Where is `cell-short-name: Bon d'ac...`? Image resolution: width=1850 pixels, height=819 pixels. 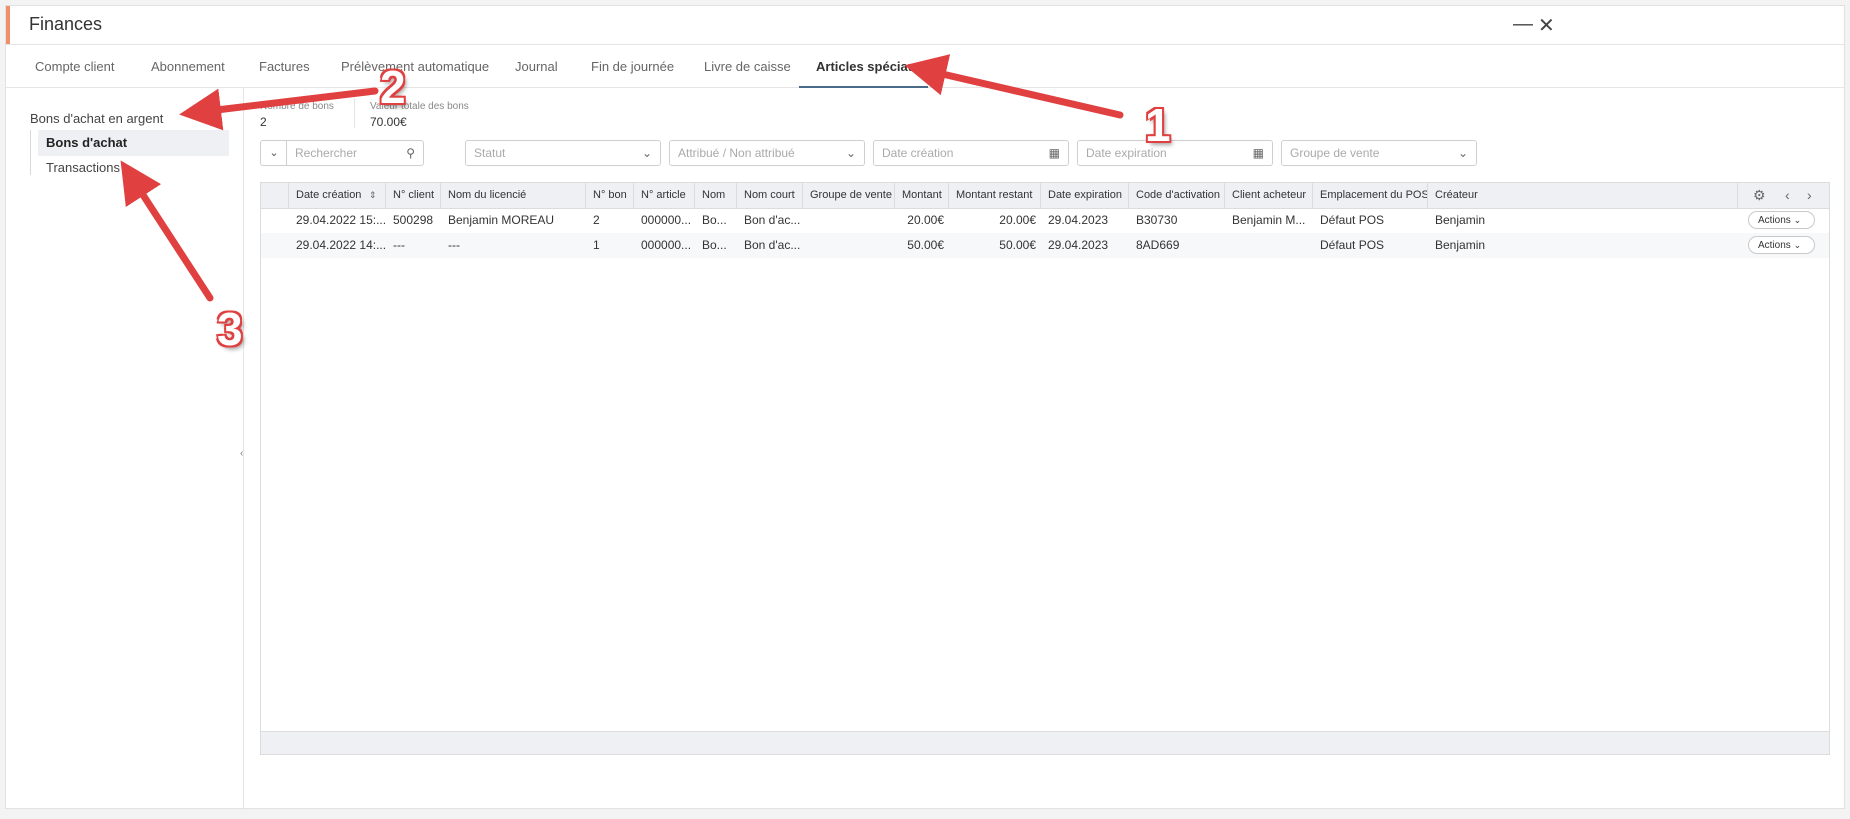 cell-short-name: Bon d'ac... is located at coordinates (772, 245).